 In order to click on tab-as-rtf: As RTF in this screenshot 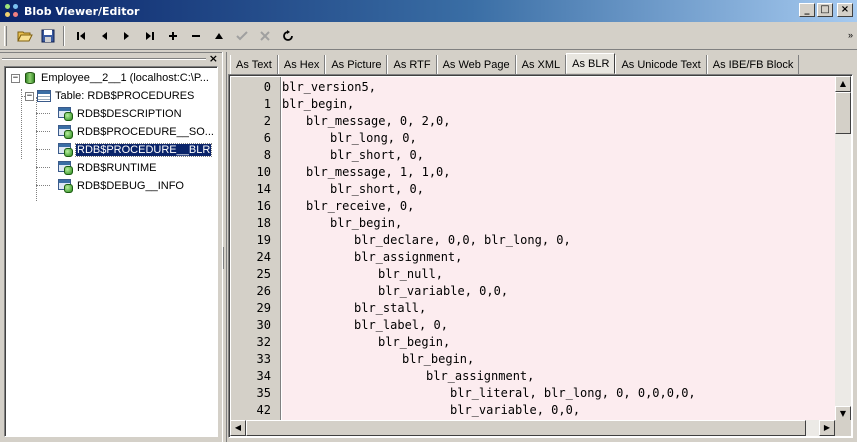, I will do `click(412, 64)`.